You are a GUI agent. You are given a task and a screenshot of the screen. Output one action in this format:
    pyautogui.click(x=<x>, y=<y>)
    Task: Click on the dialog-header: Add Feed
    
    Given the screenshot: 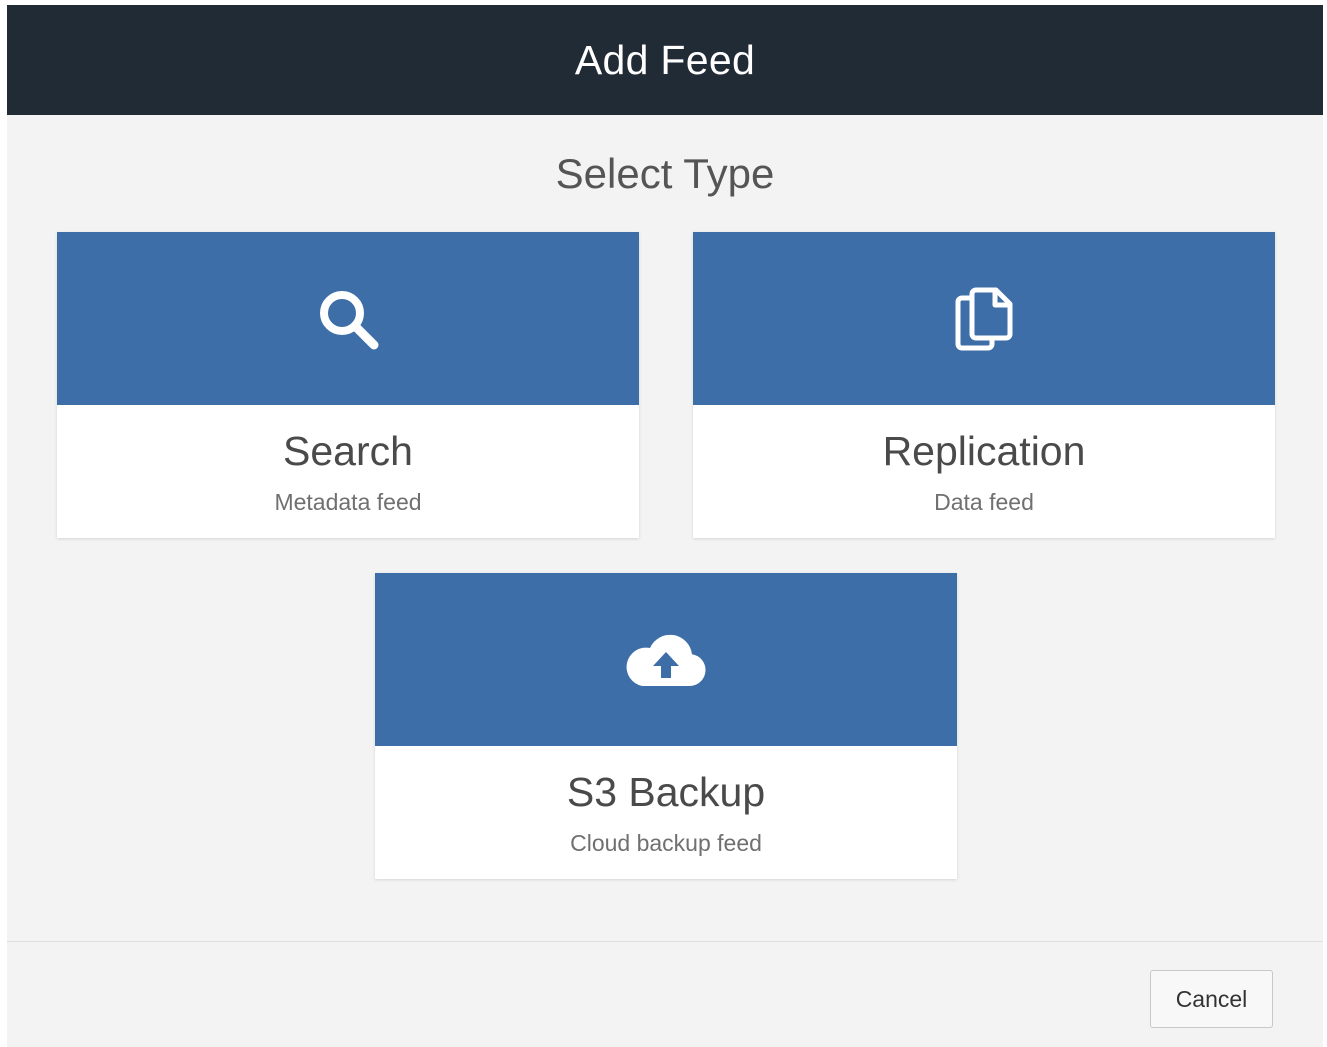 What is the action you would take?
    pyautogui.click(x=665, y=60)
    